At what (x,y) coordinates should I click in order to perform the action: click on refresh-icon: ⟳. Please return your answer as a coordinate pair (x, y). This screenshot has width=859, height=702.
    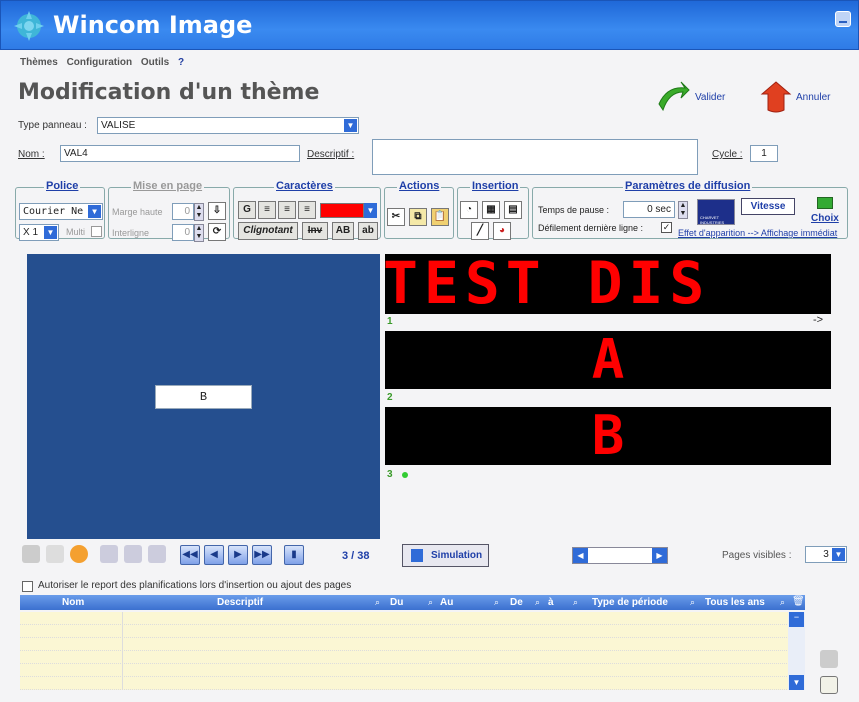
    Looking at the image, I should click on (217, 232).